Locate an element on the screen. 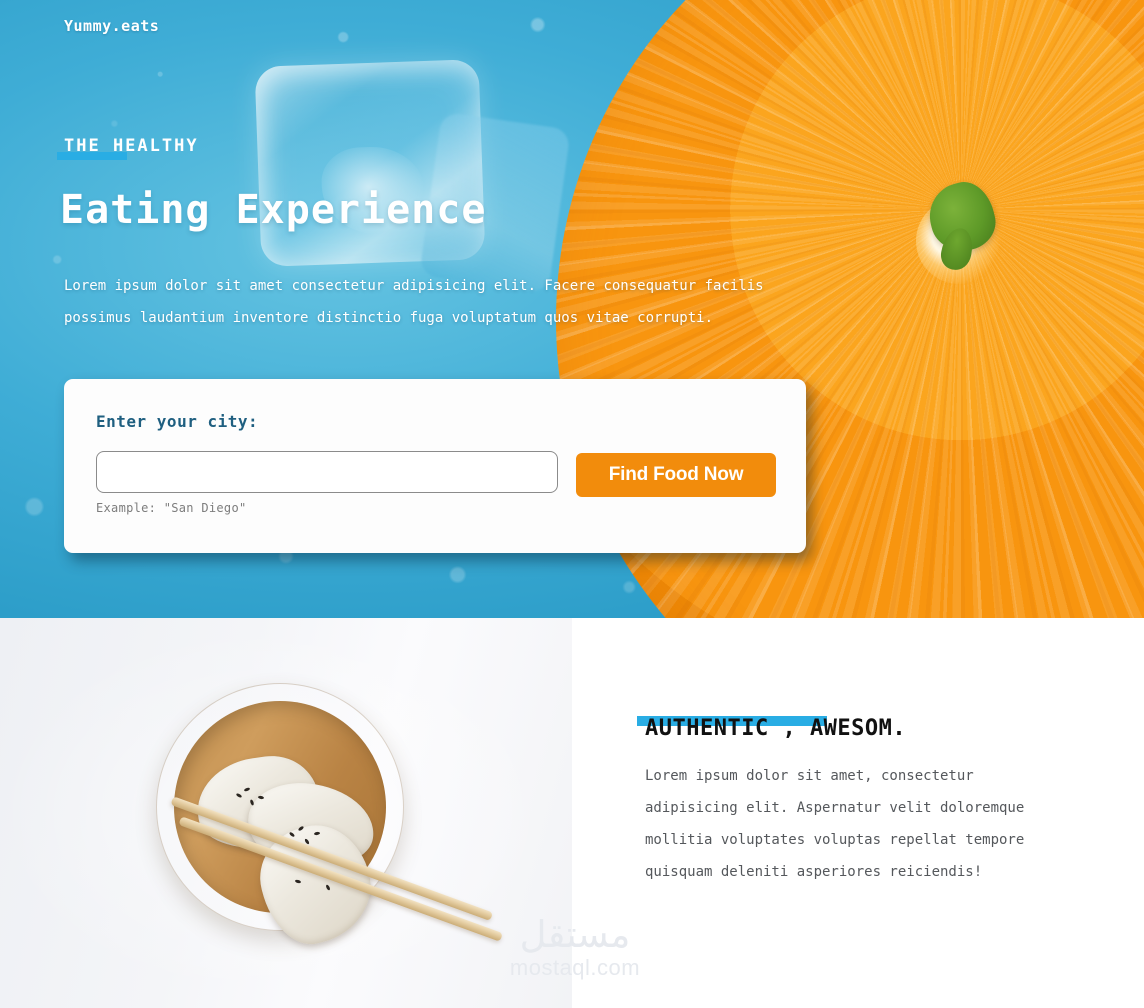 The height and width of the screenshot is (1008, 1144). city-input-label: Enter your city: is located at coordinates (177, 421).